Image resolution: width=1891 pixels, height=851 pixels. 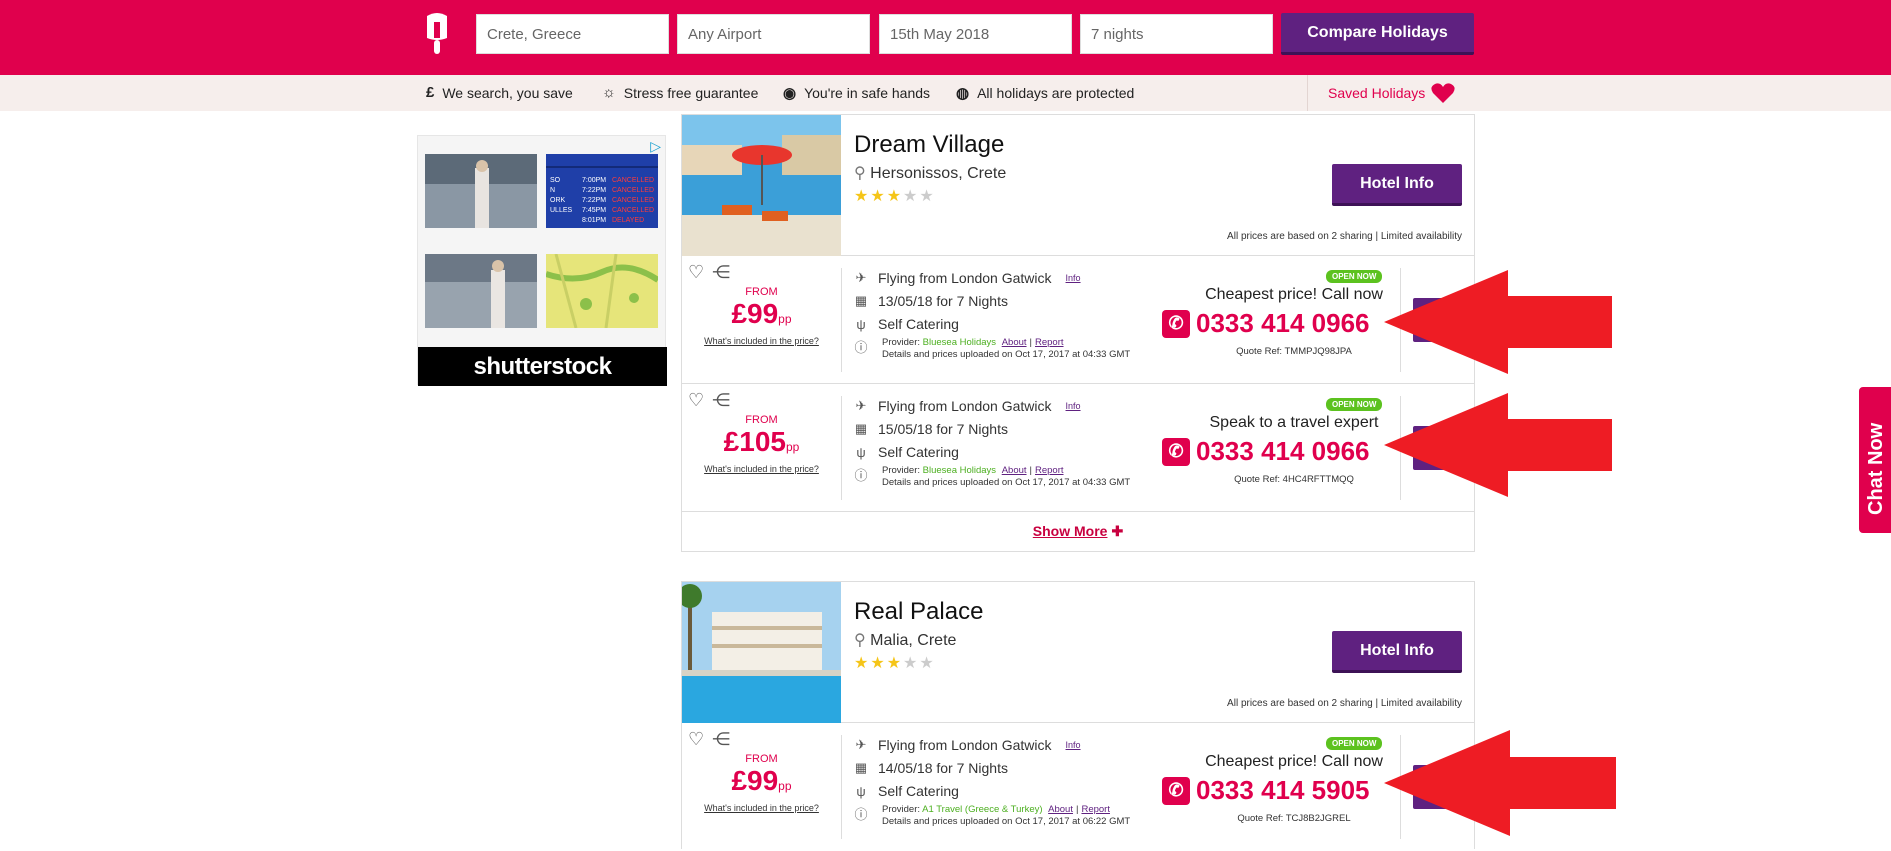 What do you see at coordinates (860, 173) in the screenshot?
I see `map-pin-icon: ⚲` at bounding box center [860, 173].